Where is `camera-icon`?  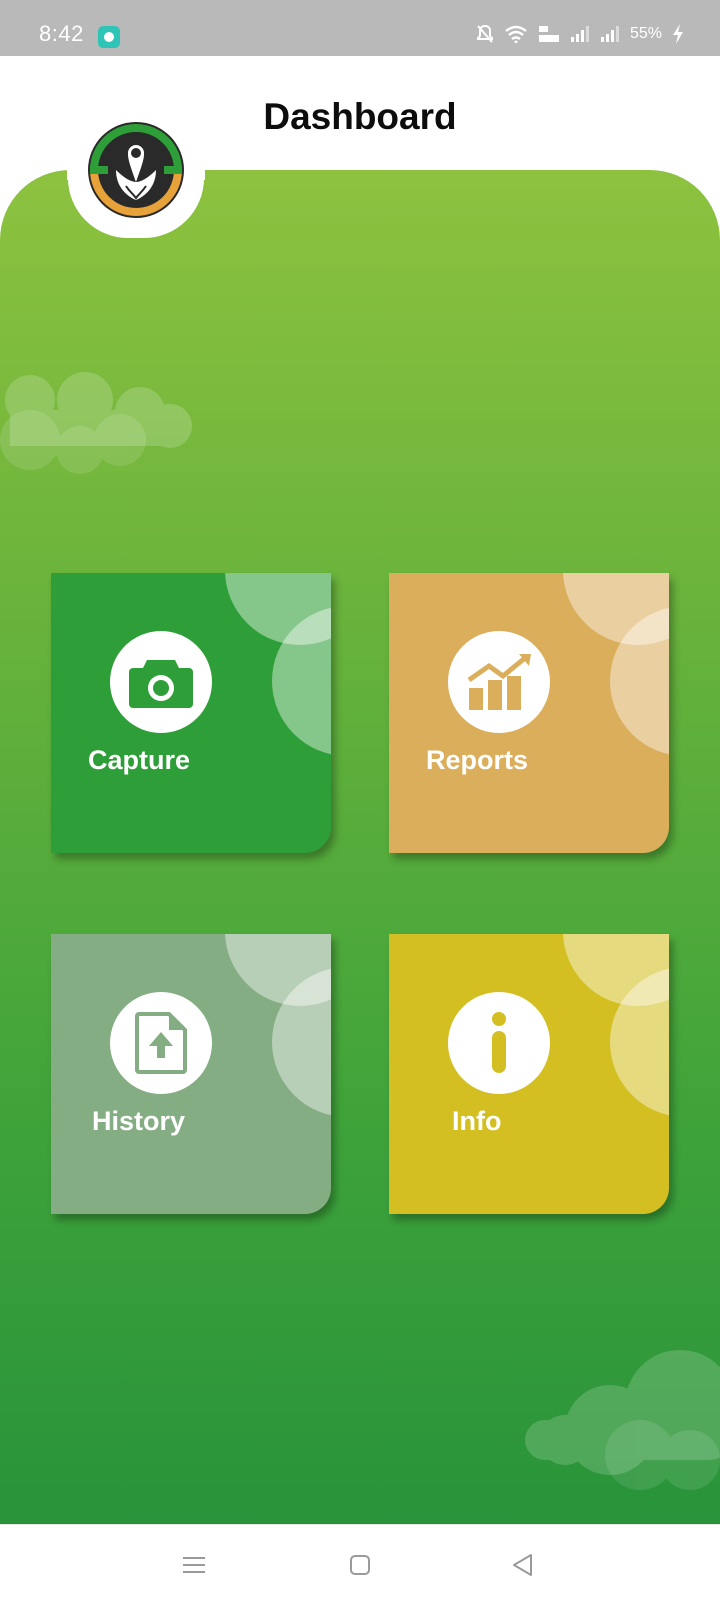
camera-icon is located at coordinates (161, 684).